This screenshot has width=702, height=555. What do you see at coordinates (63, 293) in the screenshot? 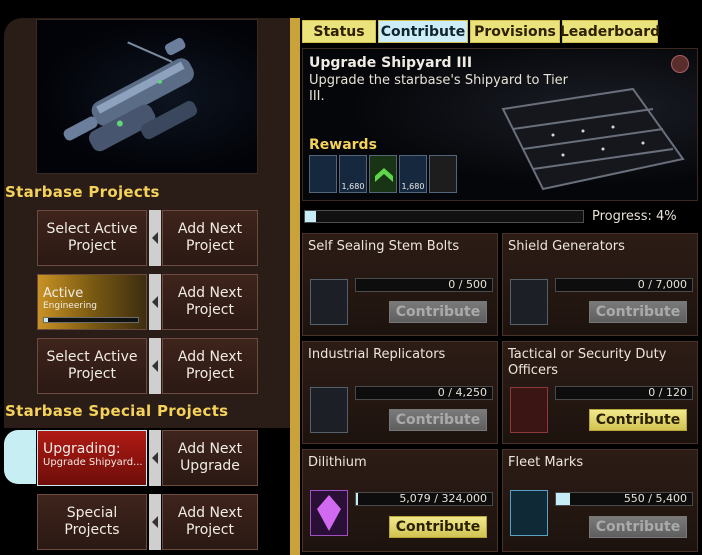
I see `active-label: Active` at bounding box center [63, 293].